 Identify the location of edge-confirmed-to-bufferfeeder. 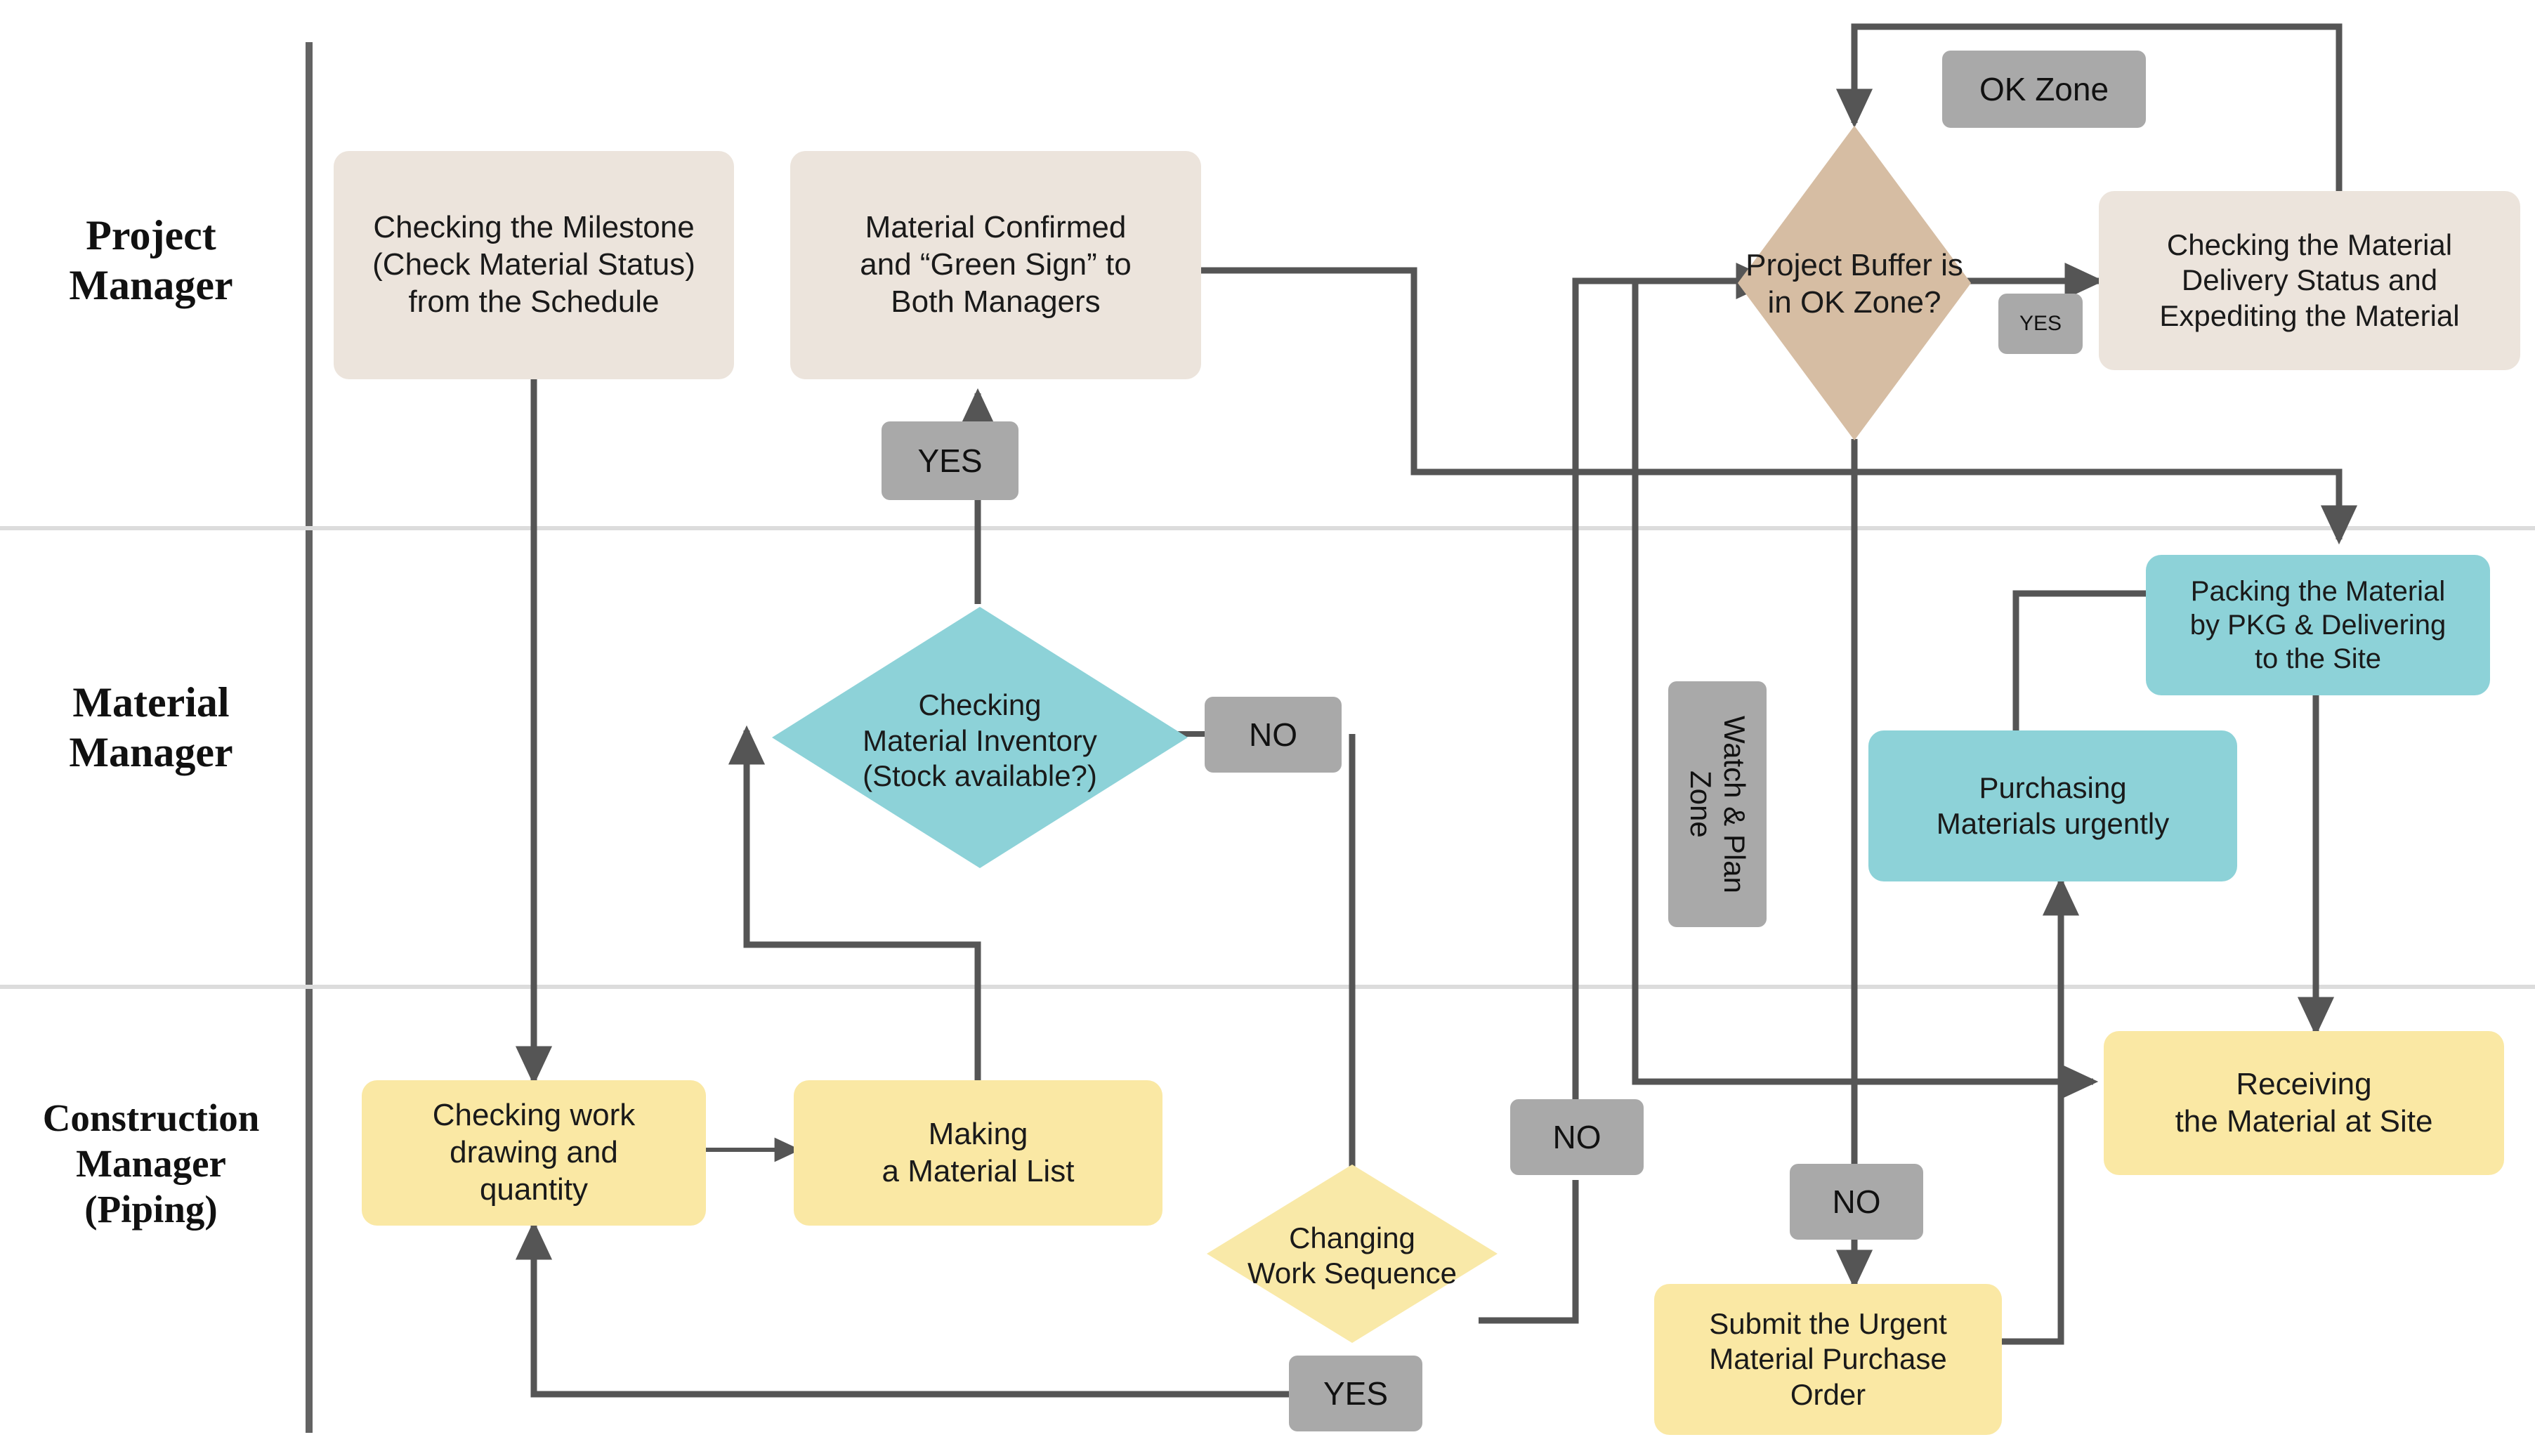
(1418, 371).